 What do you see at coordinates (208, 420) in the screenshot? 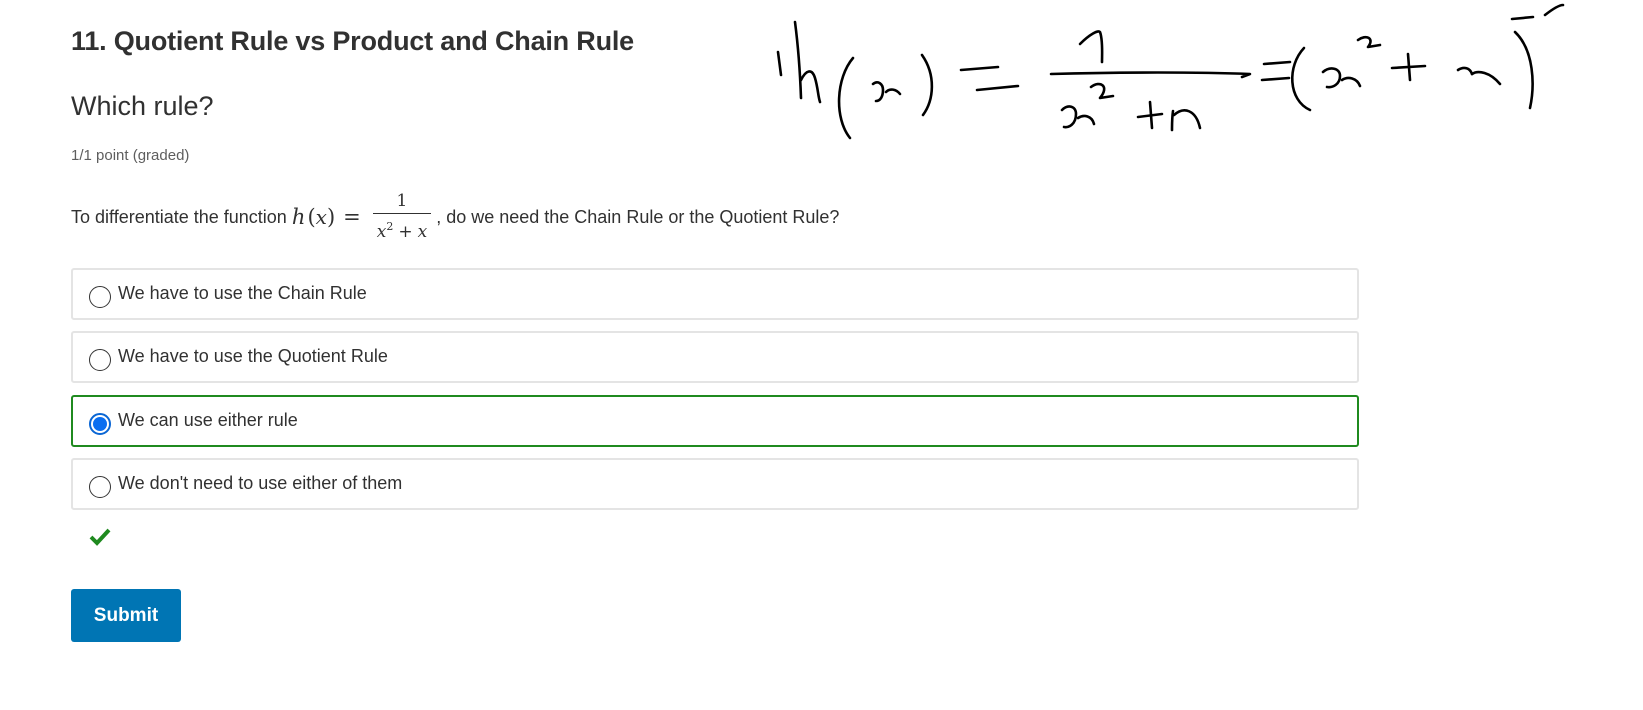
I see `option-label: We can use either rule` at bounding box center [208, 420].